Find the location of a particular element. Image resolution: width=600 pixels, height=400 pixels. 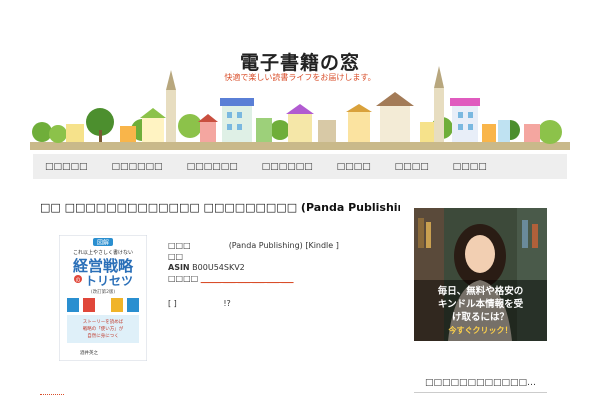

banner-line2: キンドル本情報を受 is located at coordinates (480, 304).